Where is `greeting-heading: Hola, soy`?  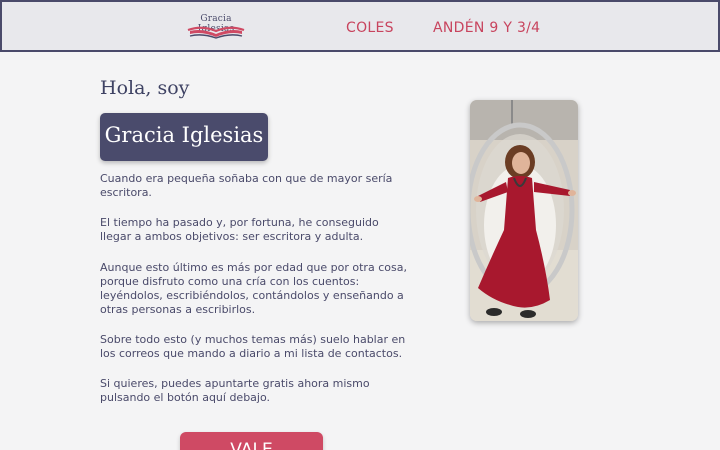
greeting-heading: Hola, soy is located at coordinates (145, 88).